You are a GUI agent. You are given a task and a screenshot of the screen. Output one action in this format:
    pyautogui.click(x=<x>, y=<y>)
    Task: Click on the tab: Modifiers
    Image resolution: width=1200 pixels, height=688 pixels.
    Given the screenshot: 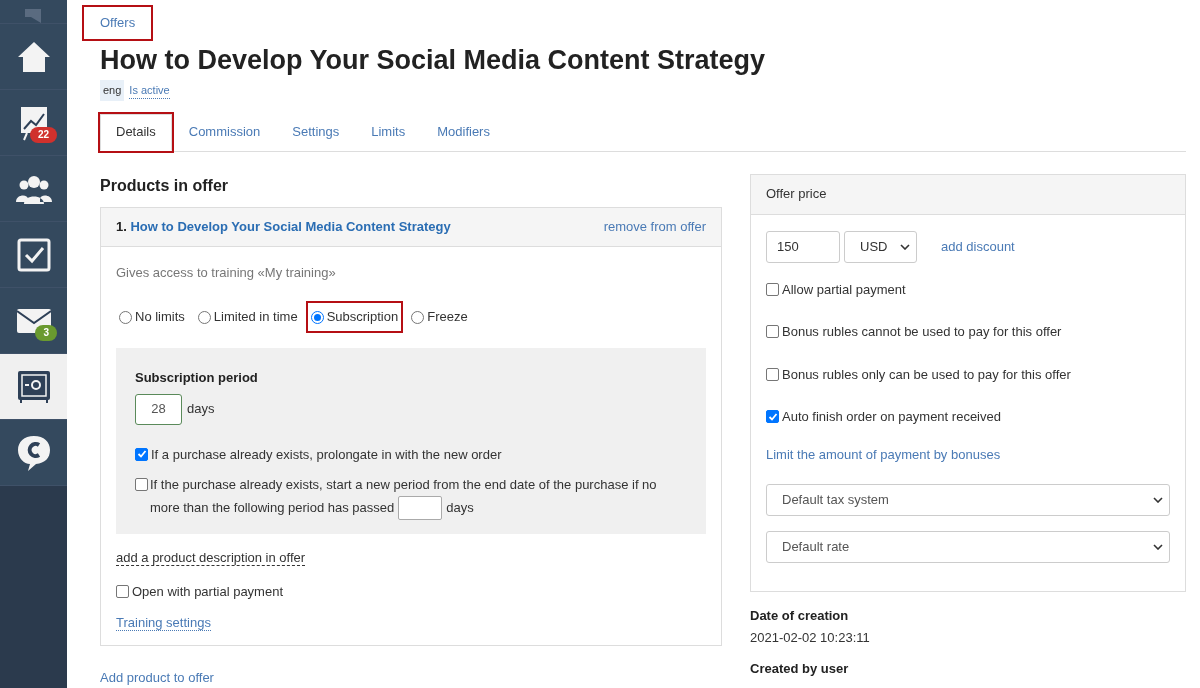 What is the action you would take?
    pyautogui.click(x=463, y=132)
    